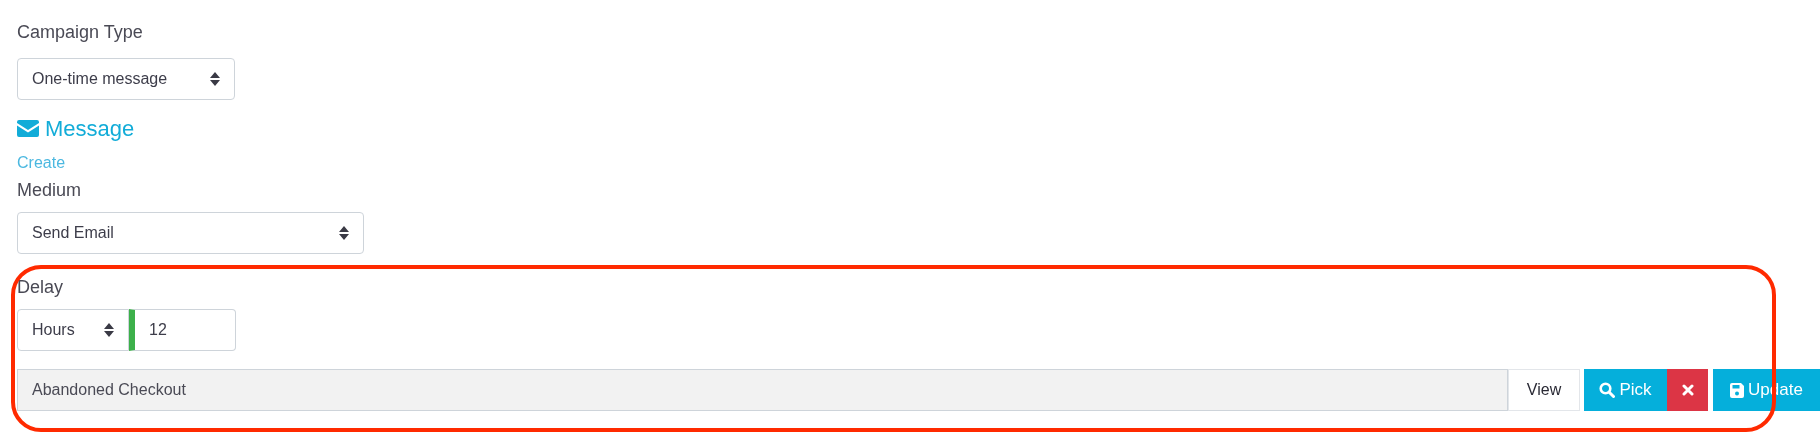 Image resolution: width=1820 pixels, height=446 pixels. Describe the element at coordinates (28, 128) in the screenshot. I see `envelope-icon` at that location.